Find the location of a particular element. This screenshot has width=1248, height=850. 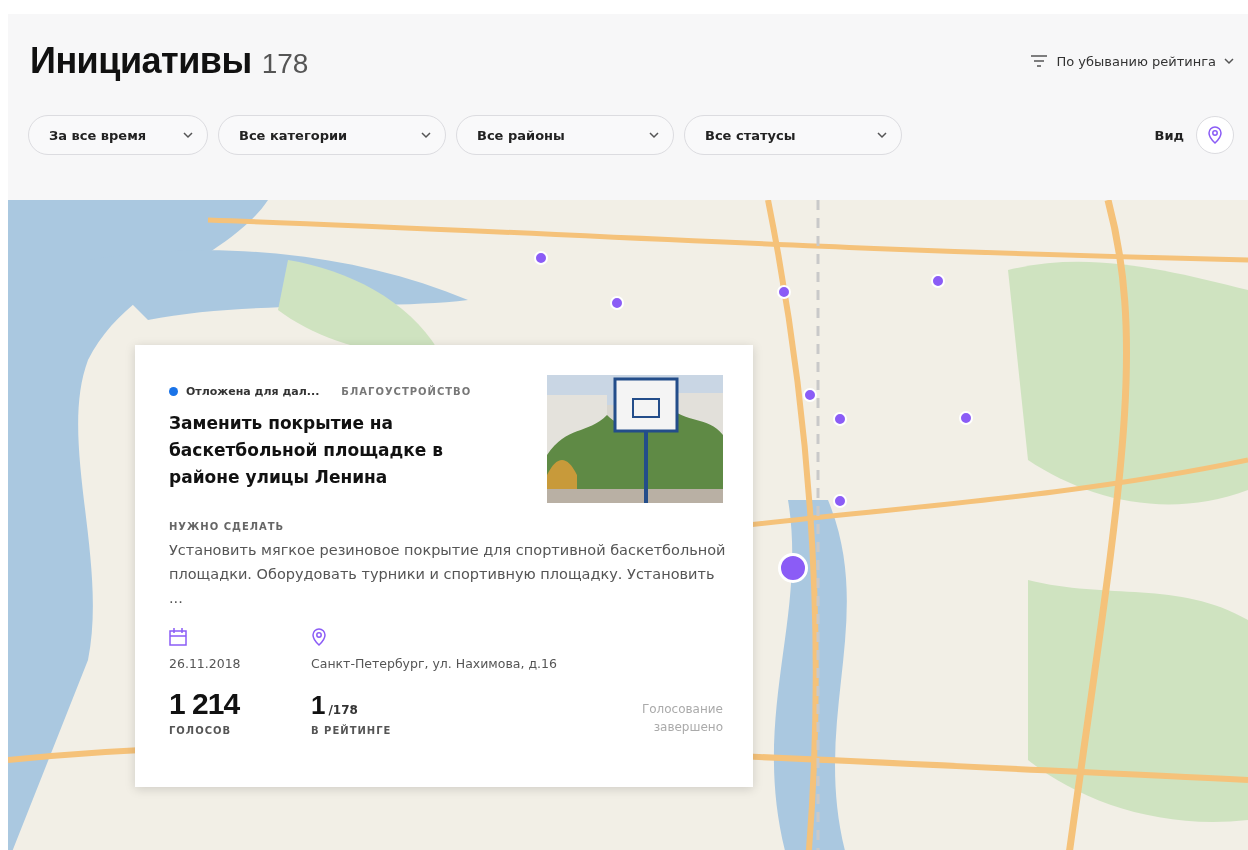

map-view-button is located at coordinates (1215, 135).